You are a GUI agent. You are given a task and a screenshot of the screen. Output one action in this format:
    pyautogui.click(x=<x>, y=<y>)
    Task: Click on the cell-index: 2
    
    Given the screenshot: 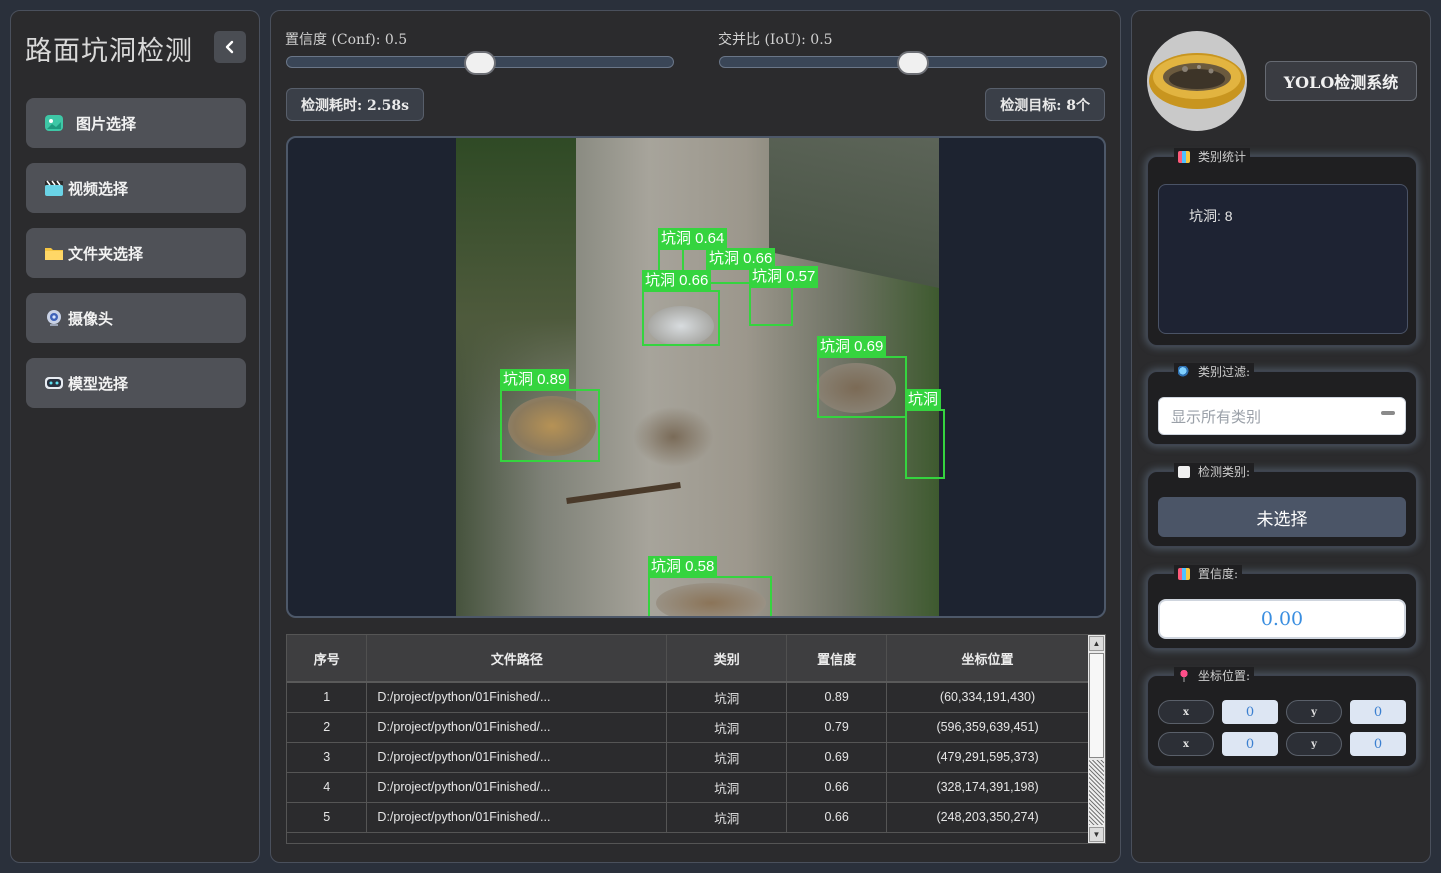 What is the action you would take?
    pyautogui.click(x=327, y=727)
    